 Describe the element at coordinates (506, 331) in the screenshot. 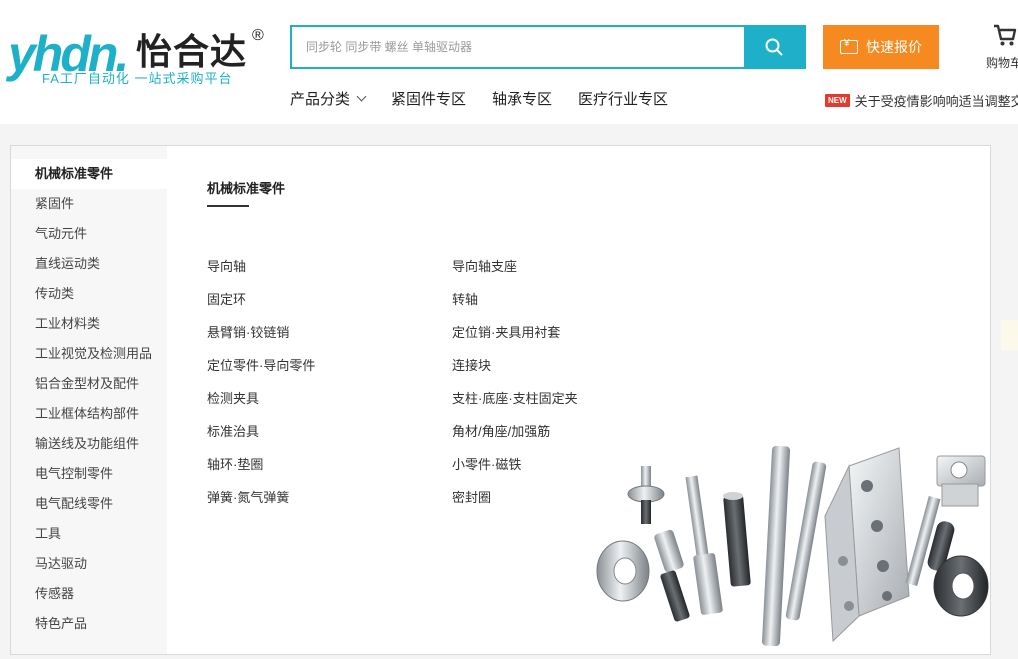

I see `subcategory-link: 定位销·夹具用衬套` at that location.